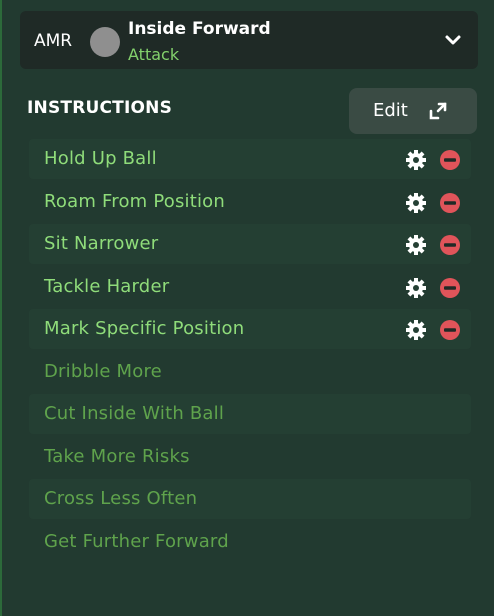 The image size is (494, 616). What do you see at coordinates (250, 499) in the screenshot?
I see `instruction-row: Cross Less Often` at bounding box center [250, 499].